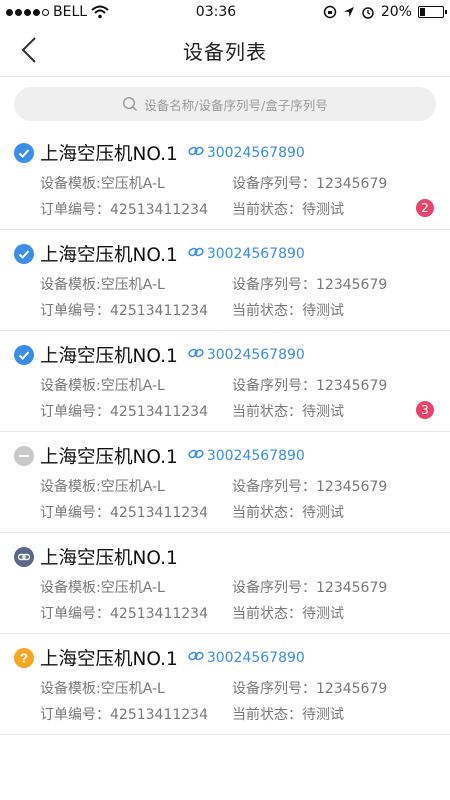  What do you see at coordinates (425, 410) in the screenshot?
I see `notification-badge: 3` at bounding box center [425, 410].